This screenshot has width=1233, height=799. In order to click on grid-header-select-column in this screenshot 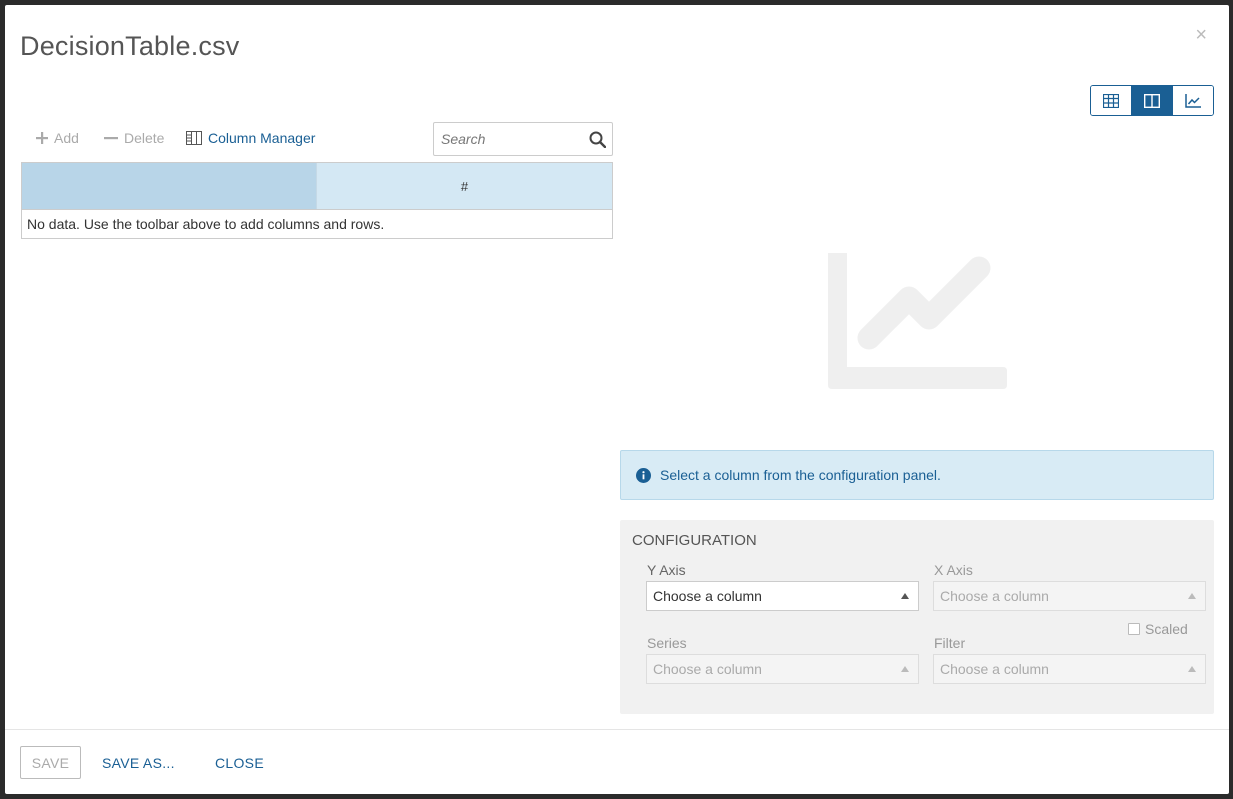, I will do `click(169, 186)`.